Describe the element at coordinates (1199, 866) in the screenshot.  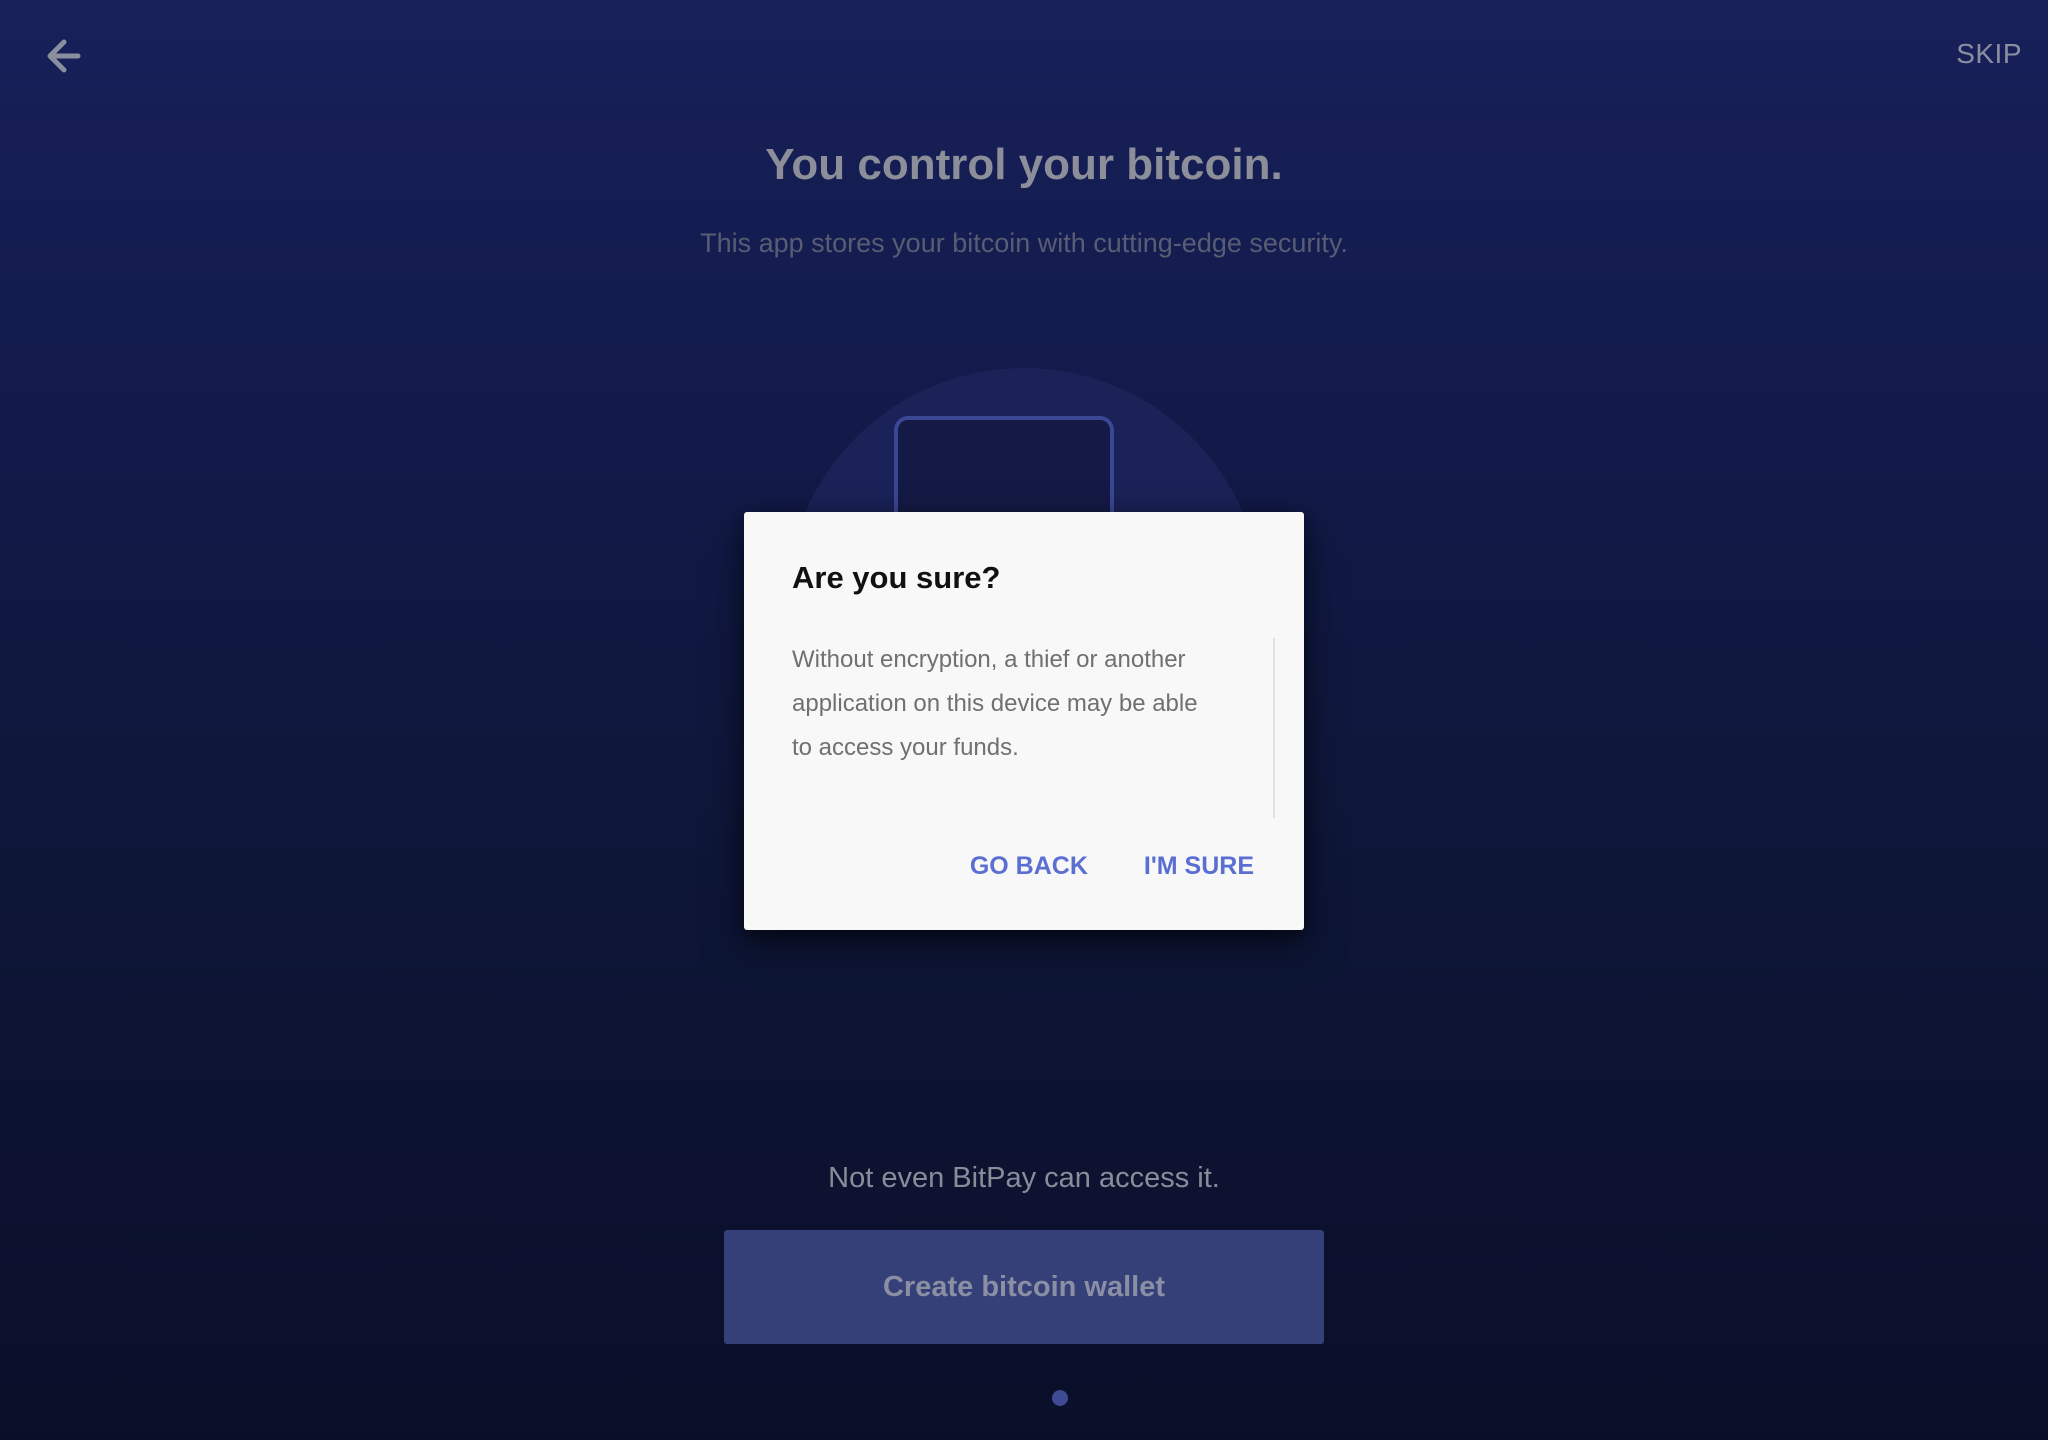
I see `im-sure-button: I'M SURE` at that location.